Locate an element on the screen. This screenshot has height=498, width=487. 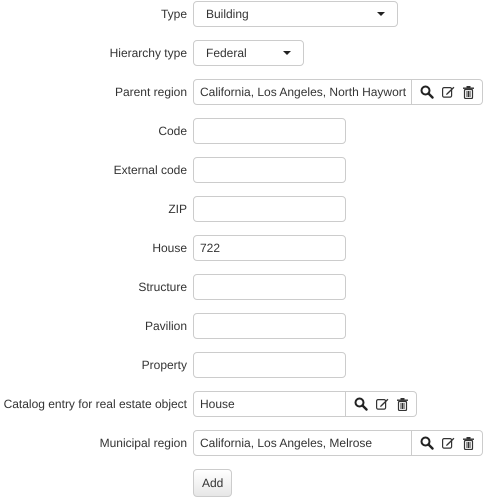
field-label: Hierarchy type is located at coordinates (147, 53).